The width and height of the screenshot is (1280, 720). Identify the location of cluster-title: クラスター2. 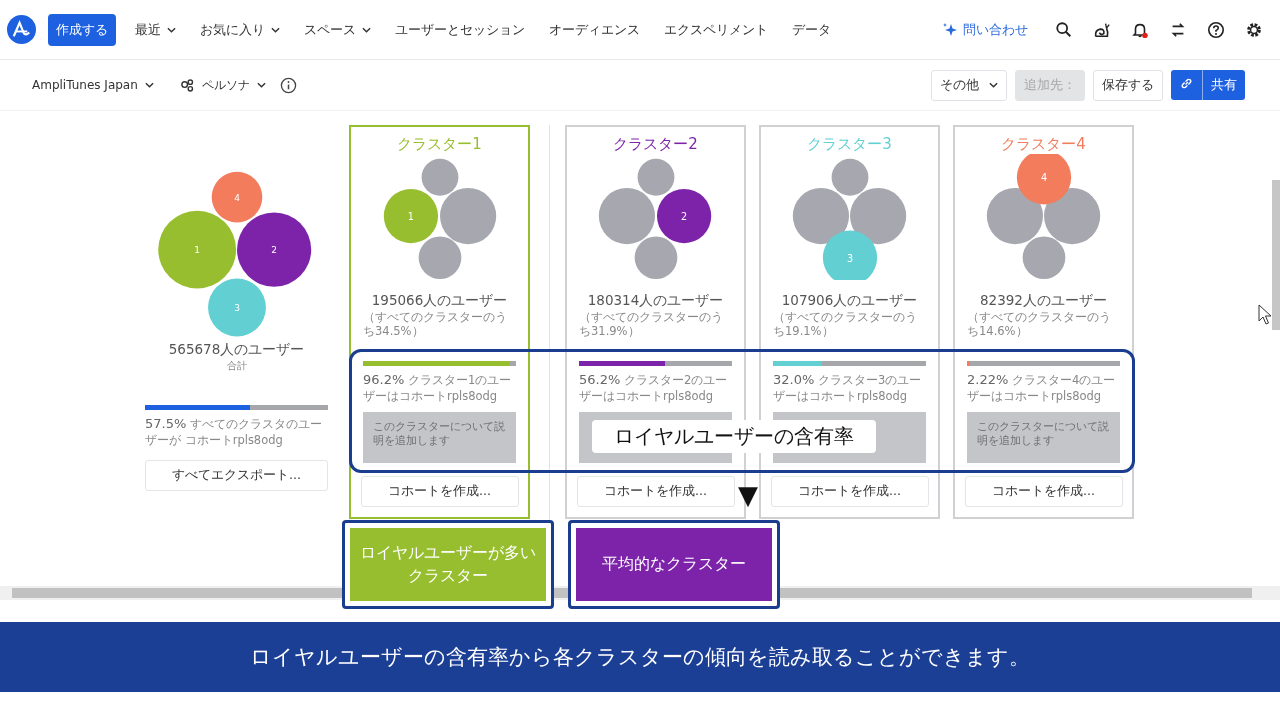
(655, 144).